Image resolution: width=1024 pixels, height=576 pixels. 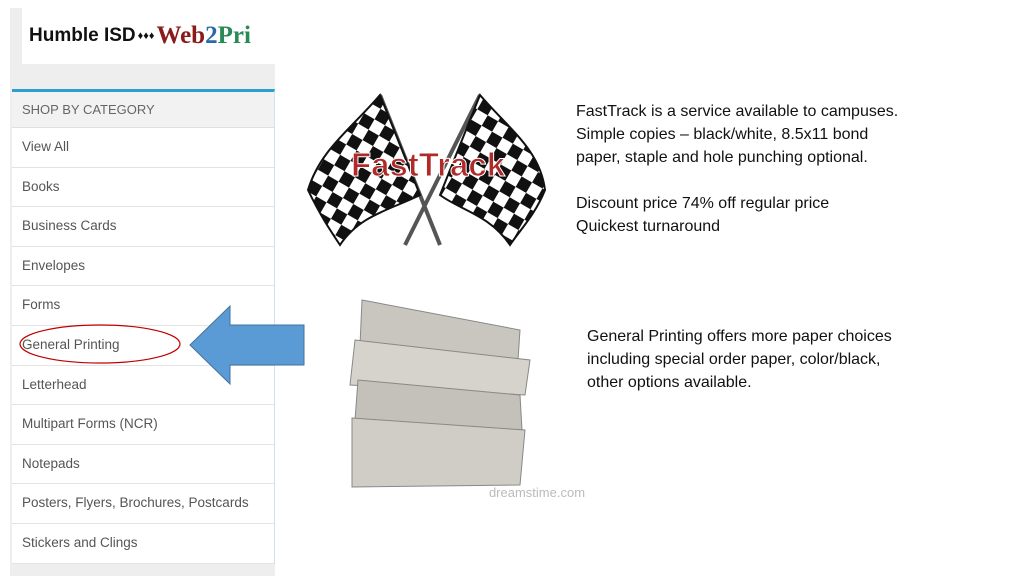 I want to click on left-arrow-icon, so click(x=247, y=345).